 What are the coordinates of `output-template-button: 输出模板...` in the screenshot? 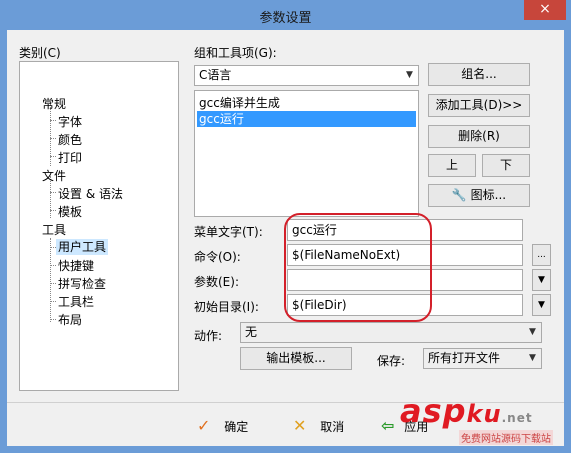 It's located at (296, 358).